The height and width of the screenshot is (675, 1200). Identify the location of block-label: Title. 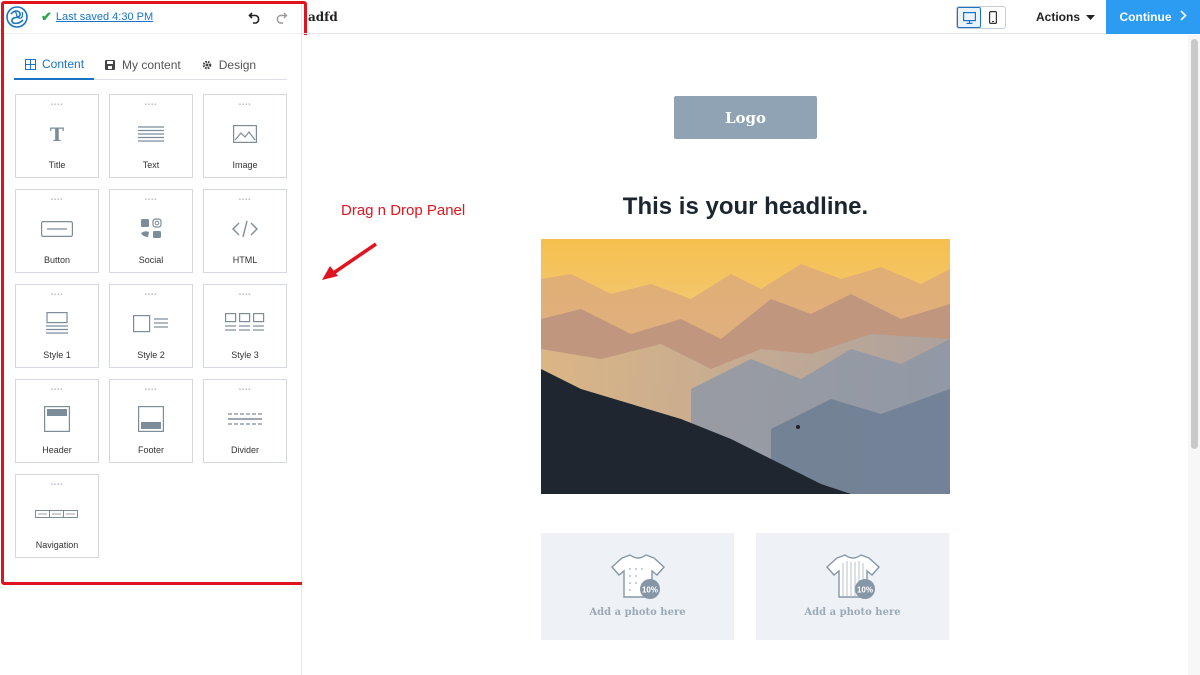
(57, 165).